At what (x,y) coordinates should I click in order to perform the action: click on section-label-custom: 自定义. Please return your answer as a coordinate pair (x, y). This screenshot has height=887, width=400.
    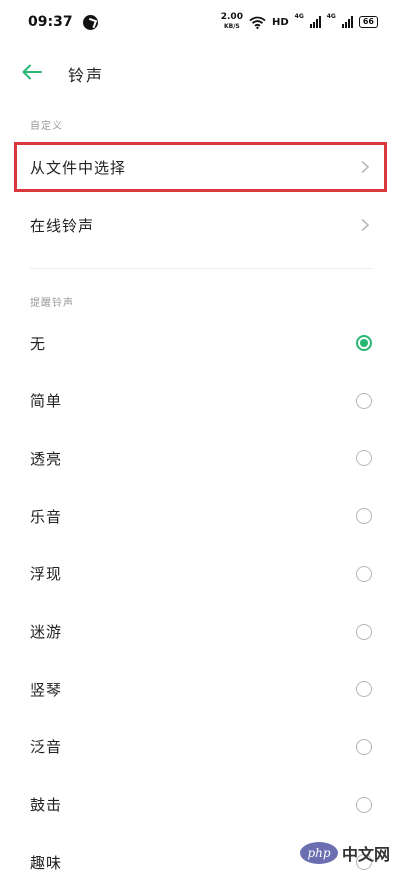
    Looking at the image, I should click on (46, 126).